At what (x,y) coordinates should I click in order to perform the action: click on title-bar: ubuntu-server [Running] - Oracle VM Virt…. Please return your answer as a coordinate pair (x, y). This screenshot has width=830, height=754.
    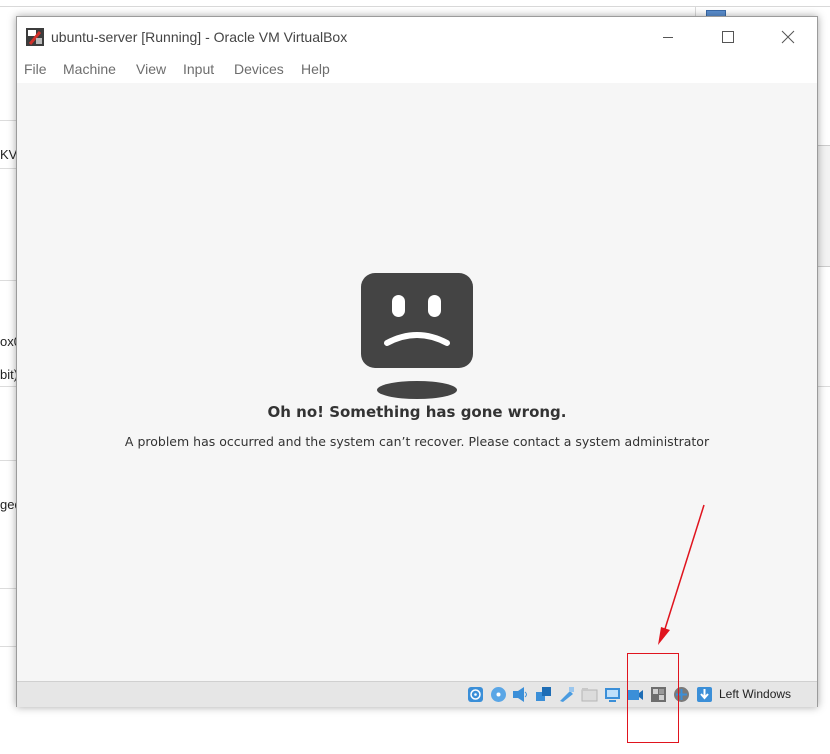
    Looking at the image, I should click on (417, 37).